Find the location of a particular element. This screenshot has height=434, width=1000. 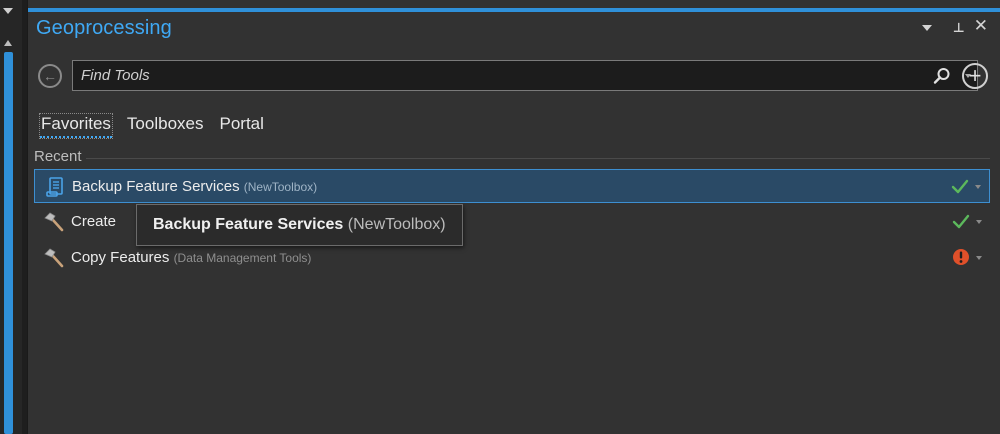

tool-tooltip: Backup Feature Services (NewToolbox) is located at coordinates (299, 225).